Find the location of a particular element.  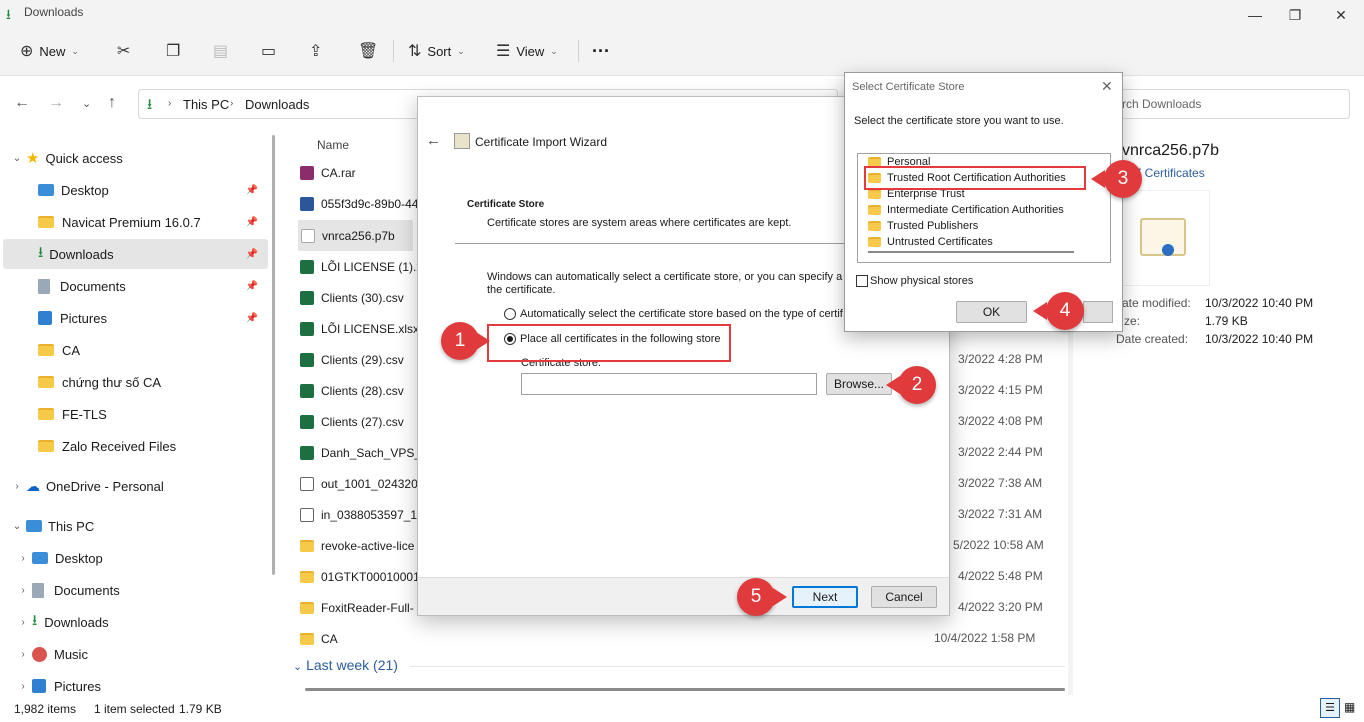

next-button: Next is located at coordinates (825, 597).